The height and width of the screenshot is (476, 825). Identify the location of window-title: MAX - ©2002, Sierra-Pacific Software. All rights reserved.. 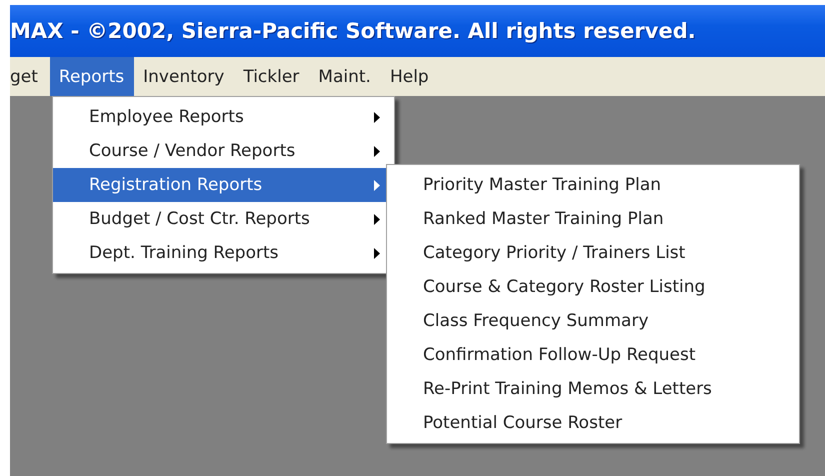
(353, 31).